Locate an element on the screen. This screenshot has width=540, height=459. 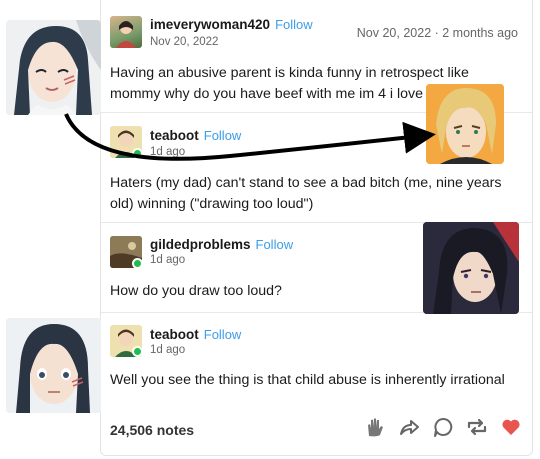
username: gildedproblems Follow is located at coordinates (221, 244).